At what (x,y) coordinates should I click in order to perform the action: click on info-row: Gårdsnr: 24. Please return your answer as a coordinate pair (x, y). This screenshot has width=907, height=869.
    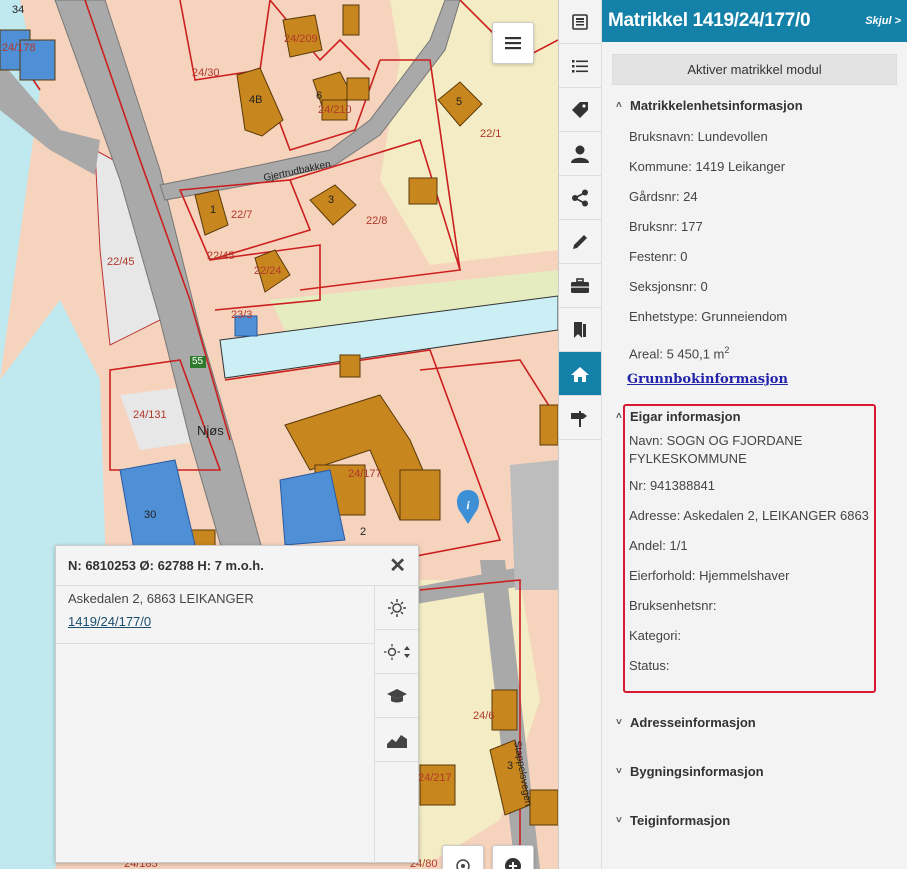
    Looking at the image, I should click on (663, 196).